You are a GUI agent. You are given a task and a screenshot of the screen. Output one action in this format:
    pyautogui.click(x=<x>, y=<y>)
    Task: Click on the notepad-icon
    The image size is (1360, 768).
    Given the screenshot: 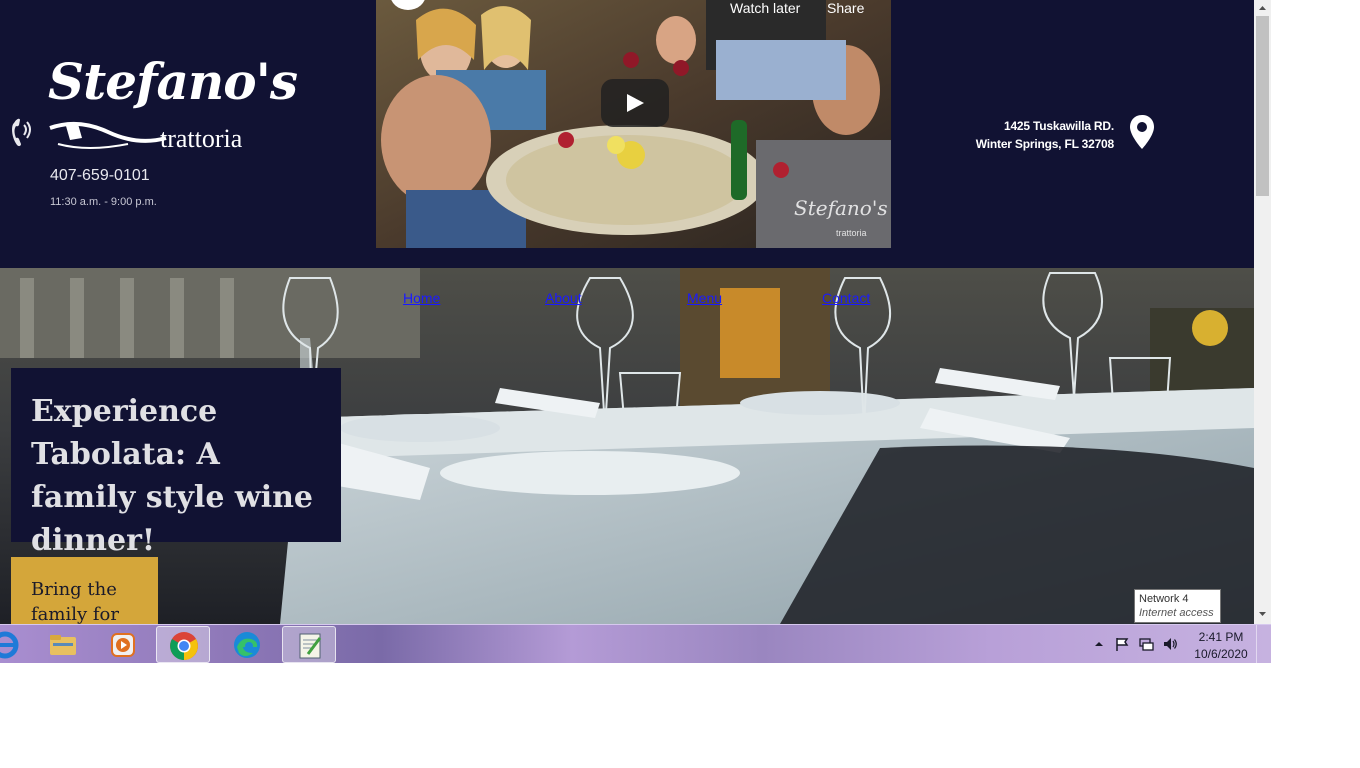 What is the action you would take?
    pyautogui.click(x=310, y=646)
    